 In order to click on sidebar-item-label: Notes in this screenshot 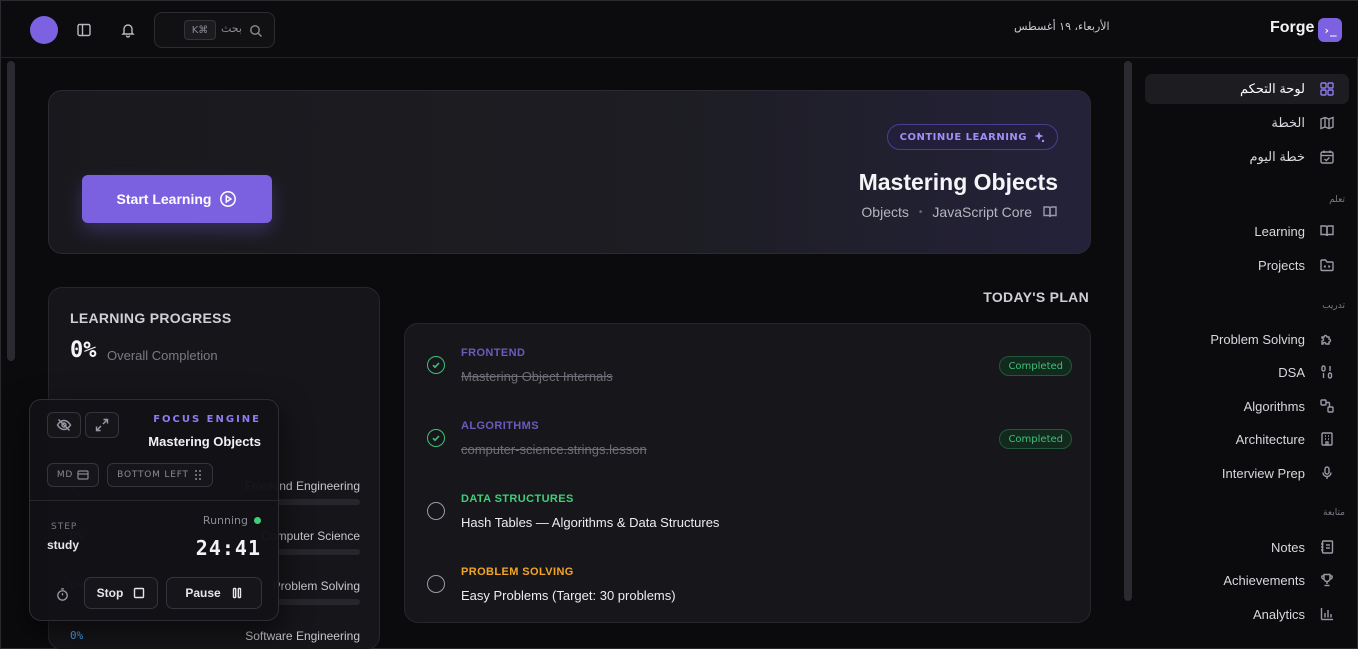, I will do `click(1288, 547)`.